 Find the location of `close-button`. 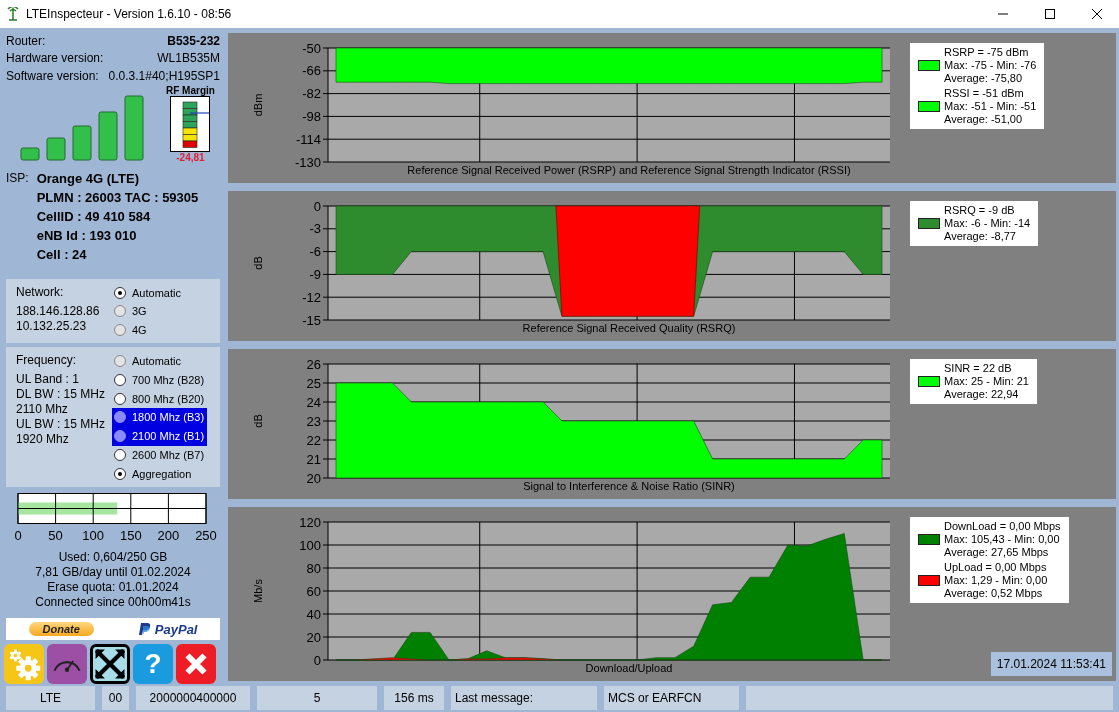

close-button is located at coordinates (196, 664).